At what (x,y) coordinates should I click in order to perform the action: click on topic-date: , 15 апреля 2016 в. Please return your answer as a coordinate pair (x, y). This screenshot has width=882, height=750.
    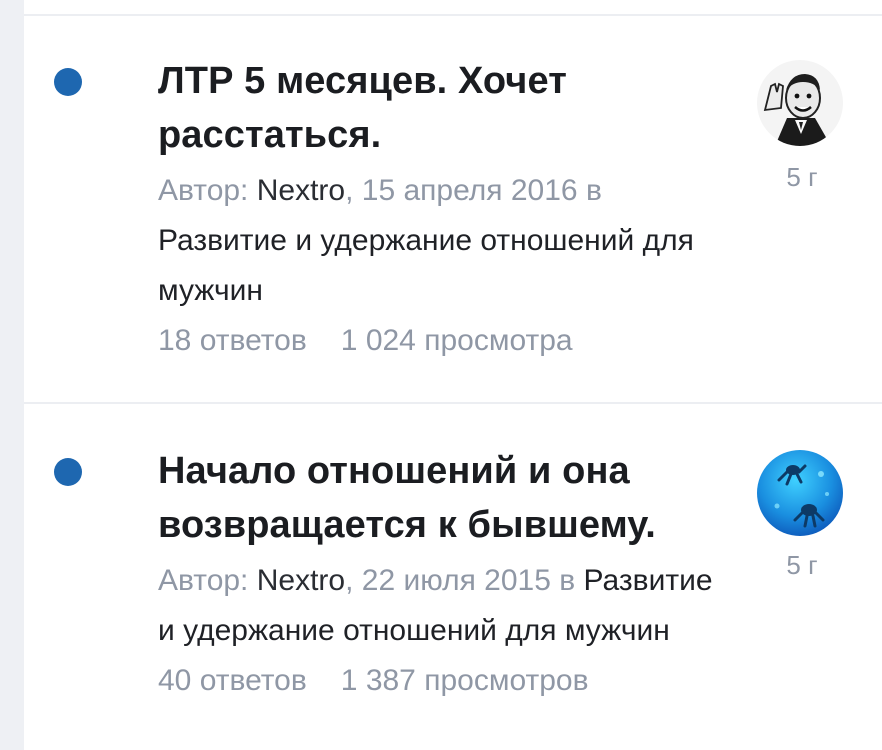
    Looking at the image, I should click on (473, 190).